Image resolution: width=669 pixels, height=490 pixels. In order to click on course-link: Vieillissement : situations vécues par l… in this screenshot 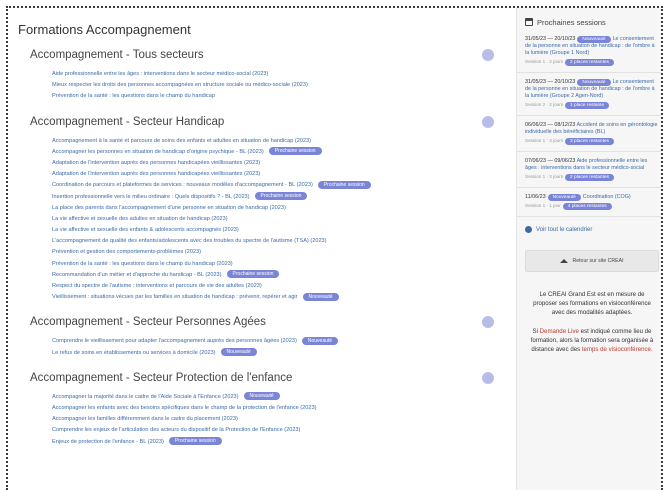, I will do `click(275, 297)`.